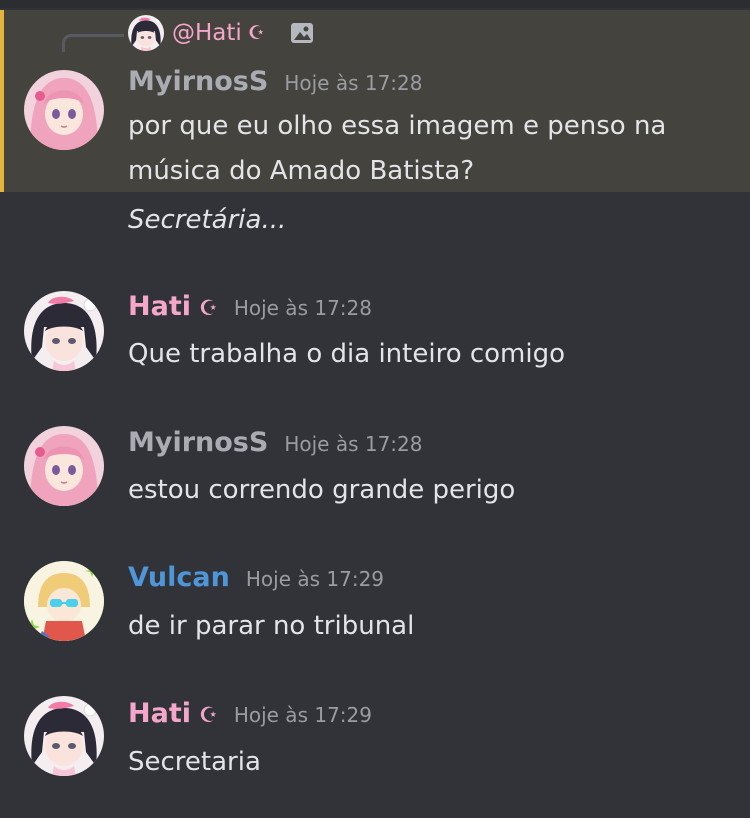 The height and width of the screenshot is (818, 750). I want to click on username: Vulcan, so click(179, 577).